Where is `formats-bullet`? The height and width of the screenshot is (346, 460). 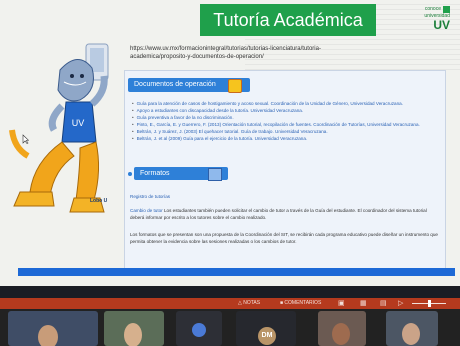
formats-bullet is located at coordinates (130, 174).